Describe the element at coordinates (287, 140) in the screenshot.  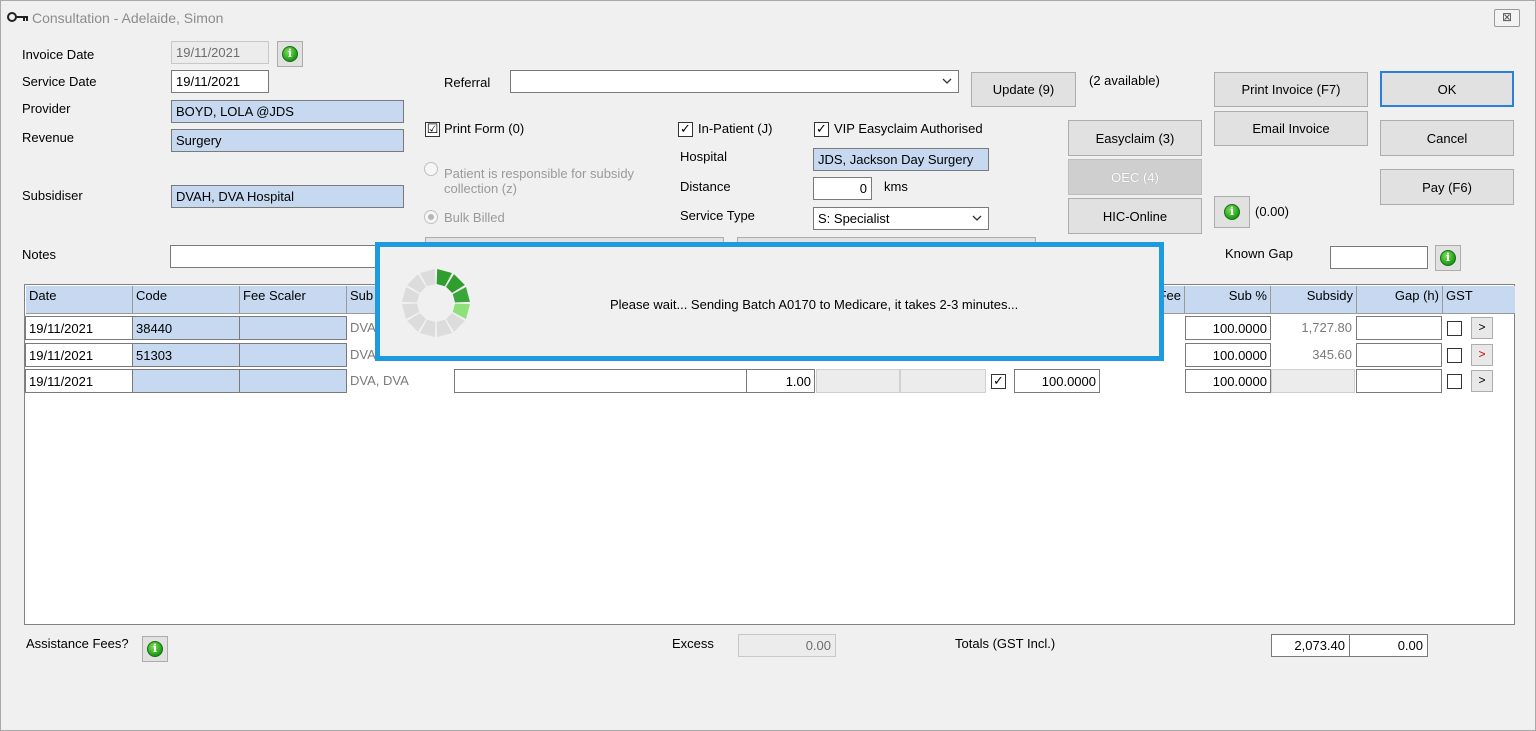
I see `revenue-field: Surgery` at that location.